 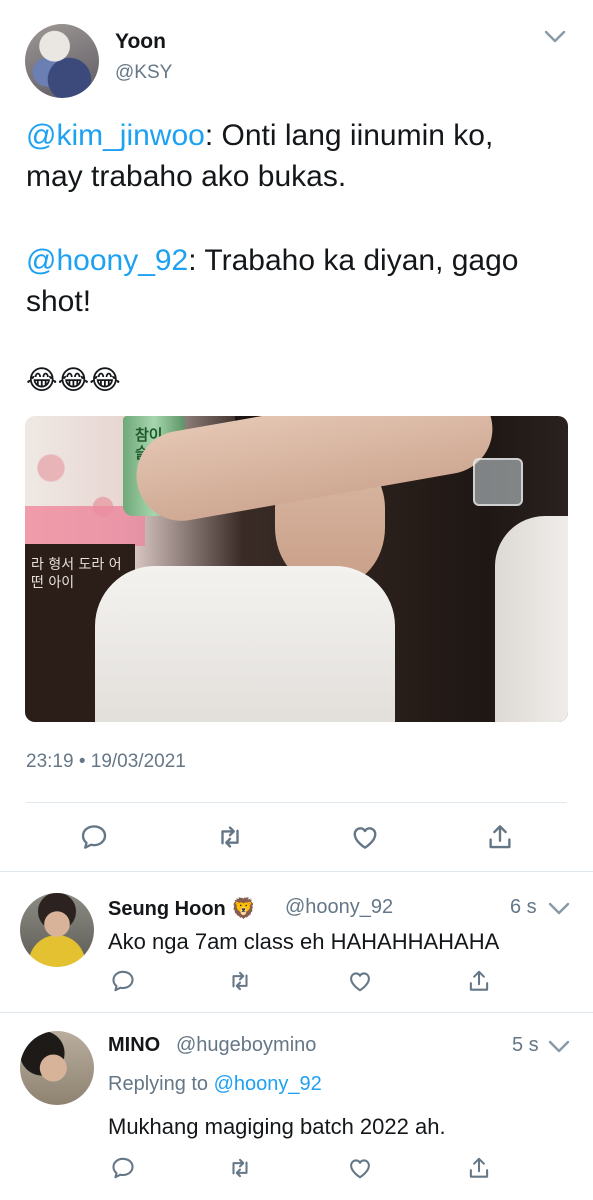 I want to click on reply-author-name: Seung Hoon 🦁, so click(x=182, y=908).